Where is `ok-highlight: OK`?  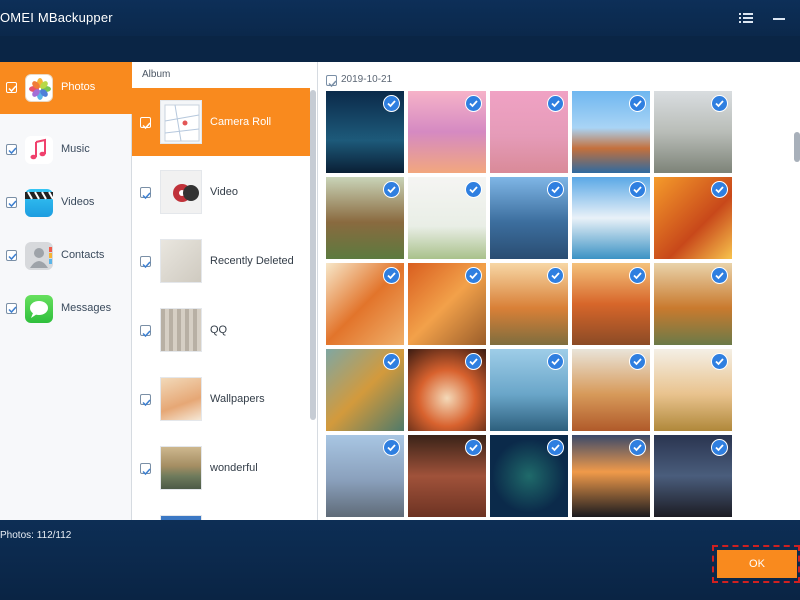 ok-highlight: OK is located at coordinates (756, 564).